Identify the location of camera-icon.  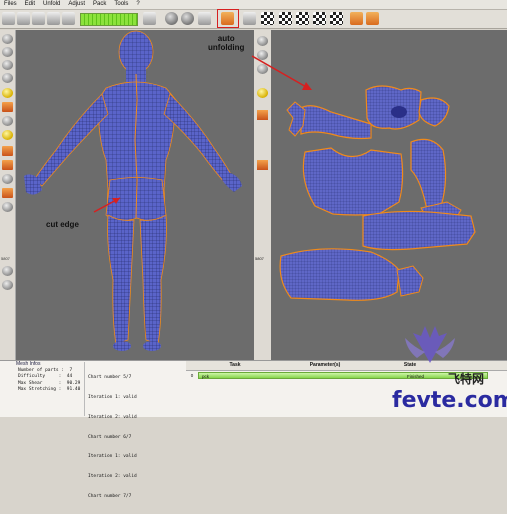
(149, 18).